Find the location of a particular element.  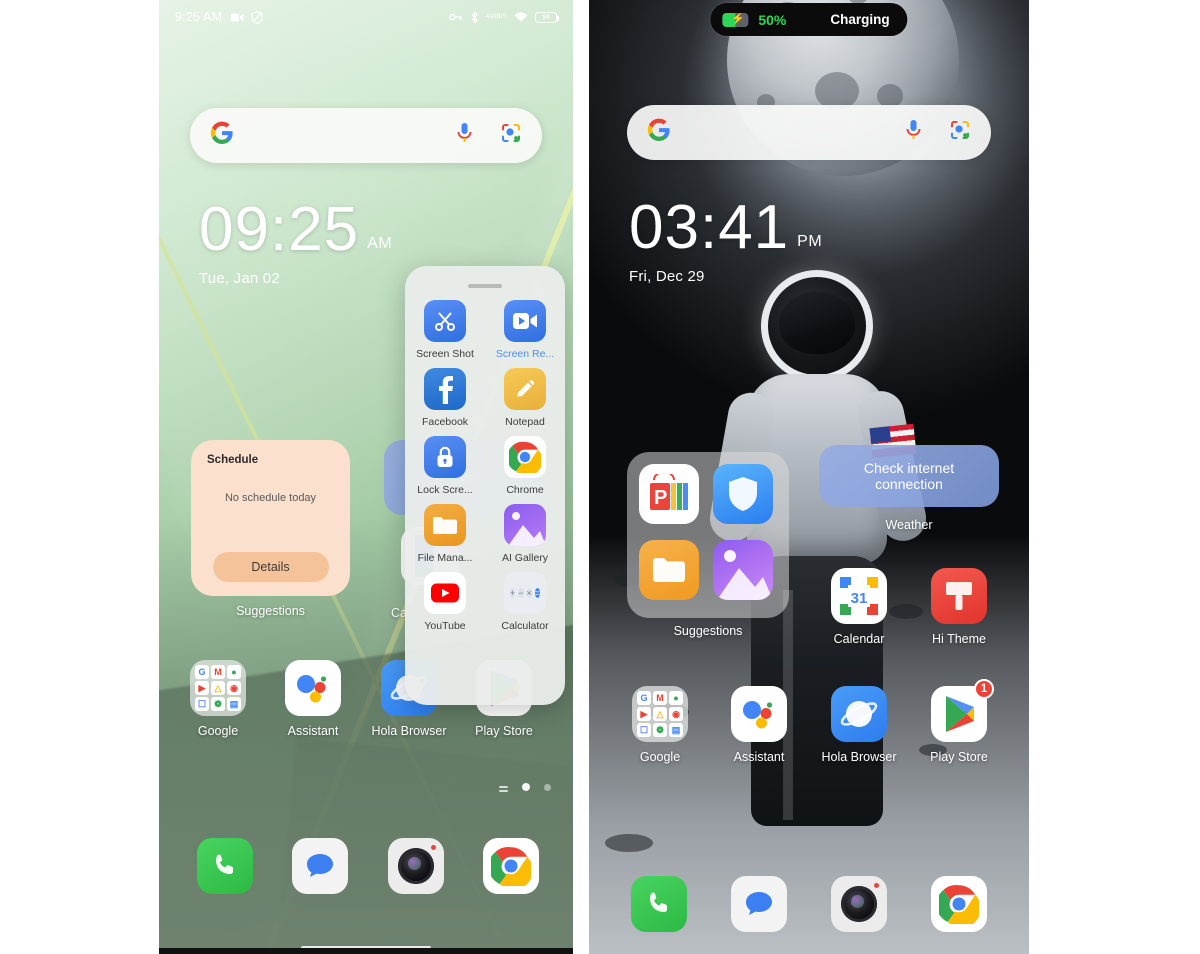

page-dot is located at coordinates (547, 787).